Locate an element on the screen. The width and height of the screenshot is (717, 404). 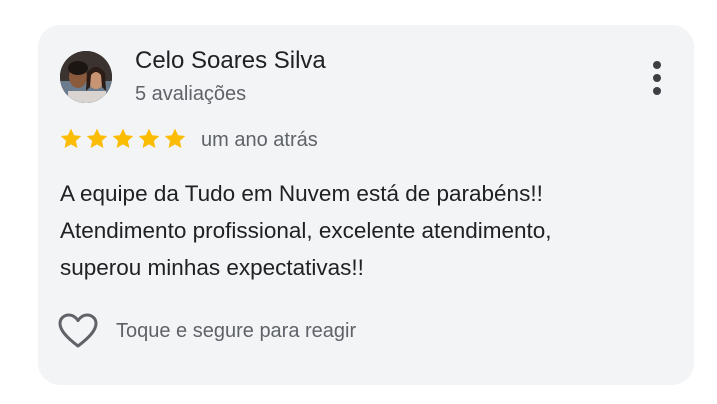
heart-outline-icon is located at coordinates (78, 330).